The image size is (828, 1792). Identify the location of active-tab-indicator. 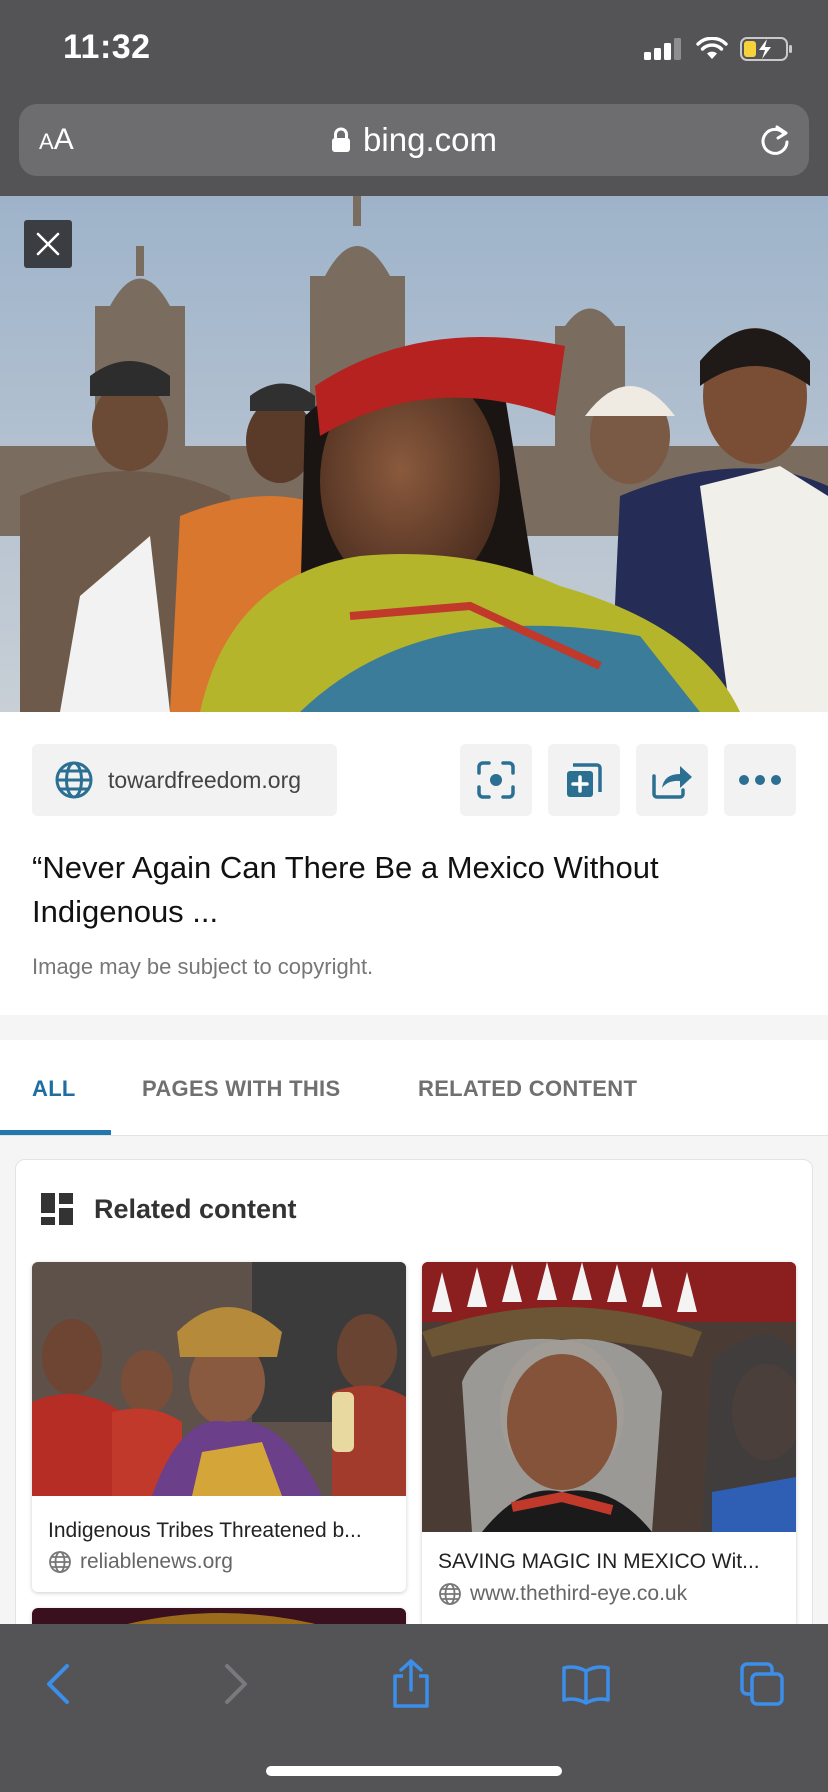
(55, 1132).